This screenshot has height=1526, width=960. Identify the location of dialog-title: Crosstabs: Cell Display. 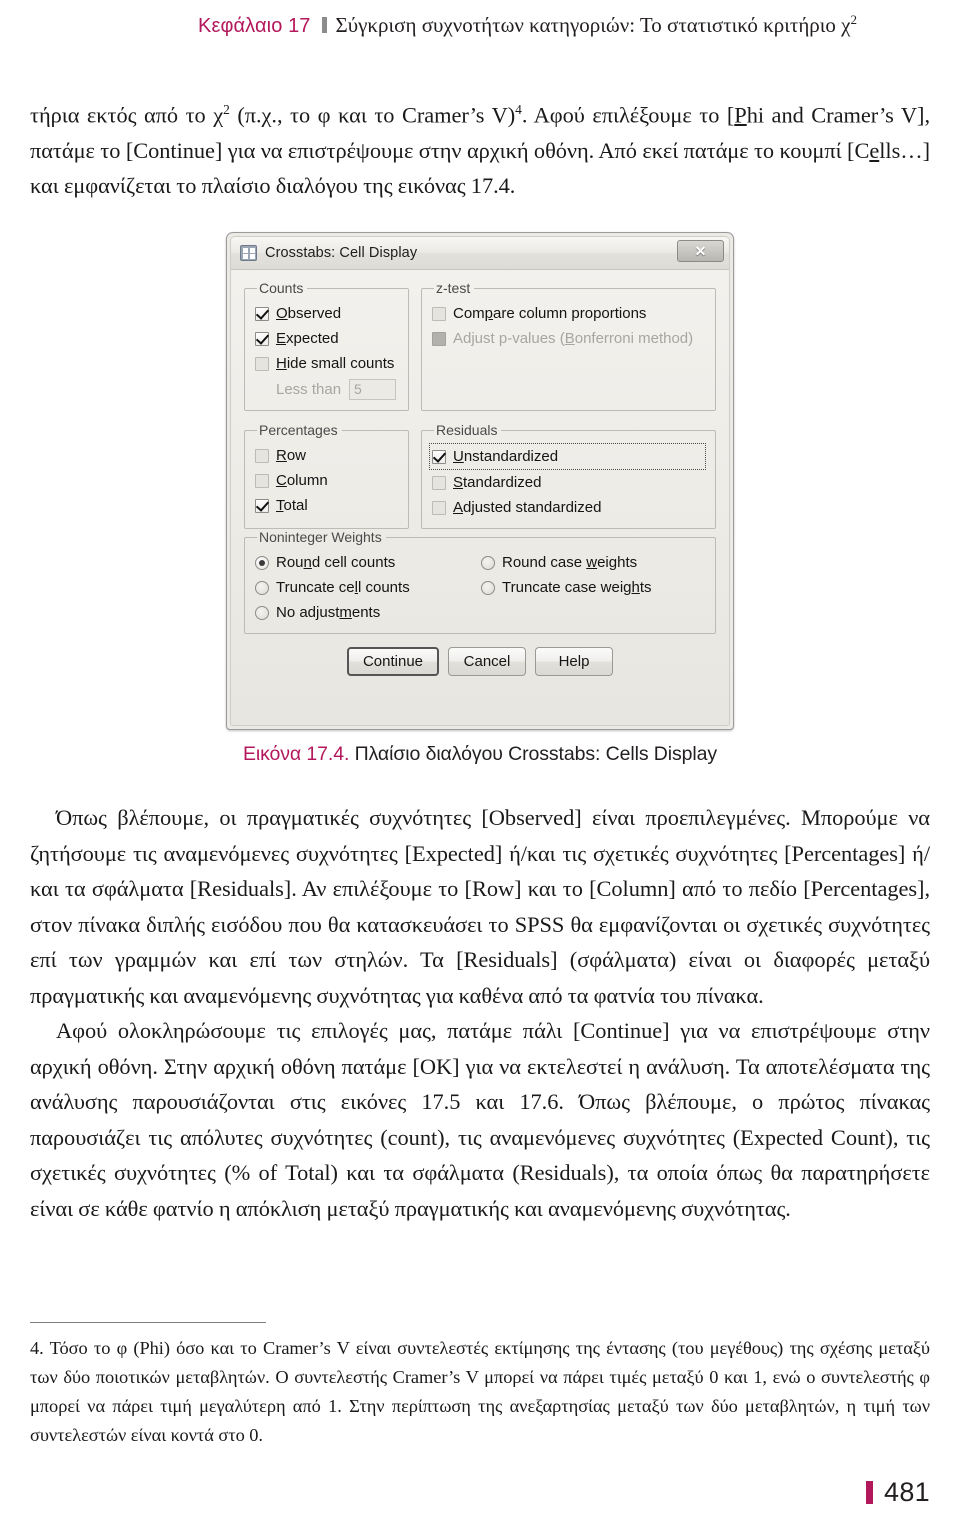
(341, 253).